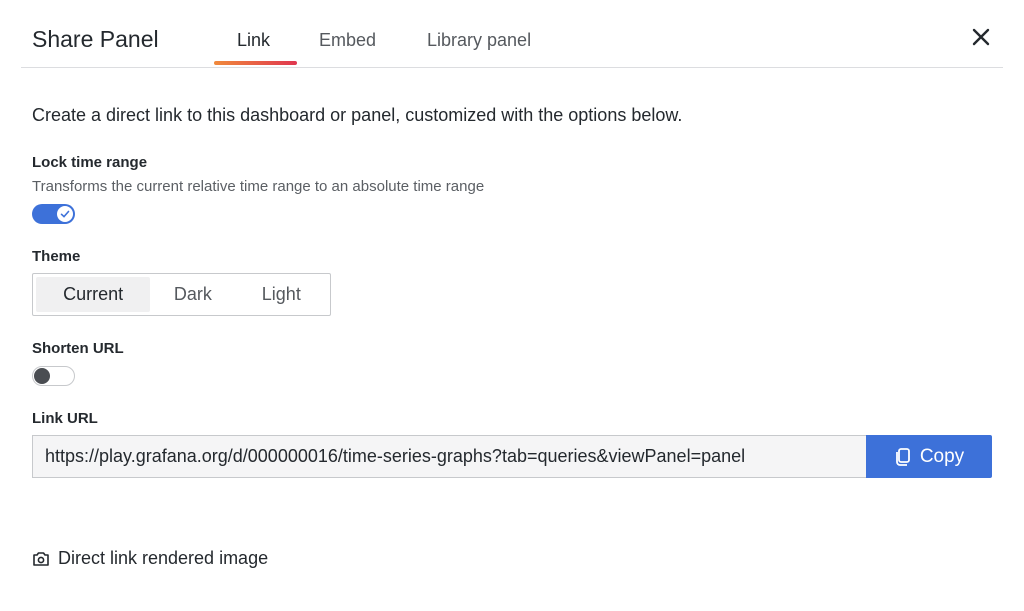 This screenshot has width=1024, height=611. I want to click on camera-icon, so click(41, 558).